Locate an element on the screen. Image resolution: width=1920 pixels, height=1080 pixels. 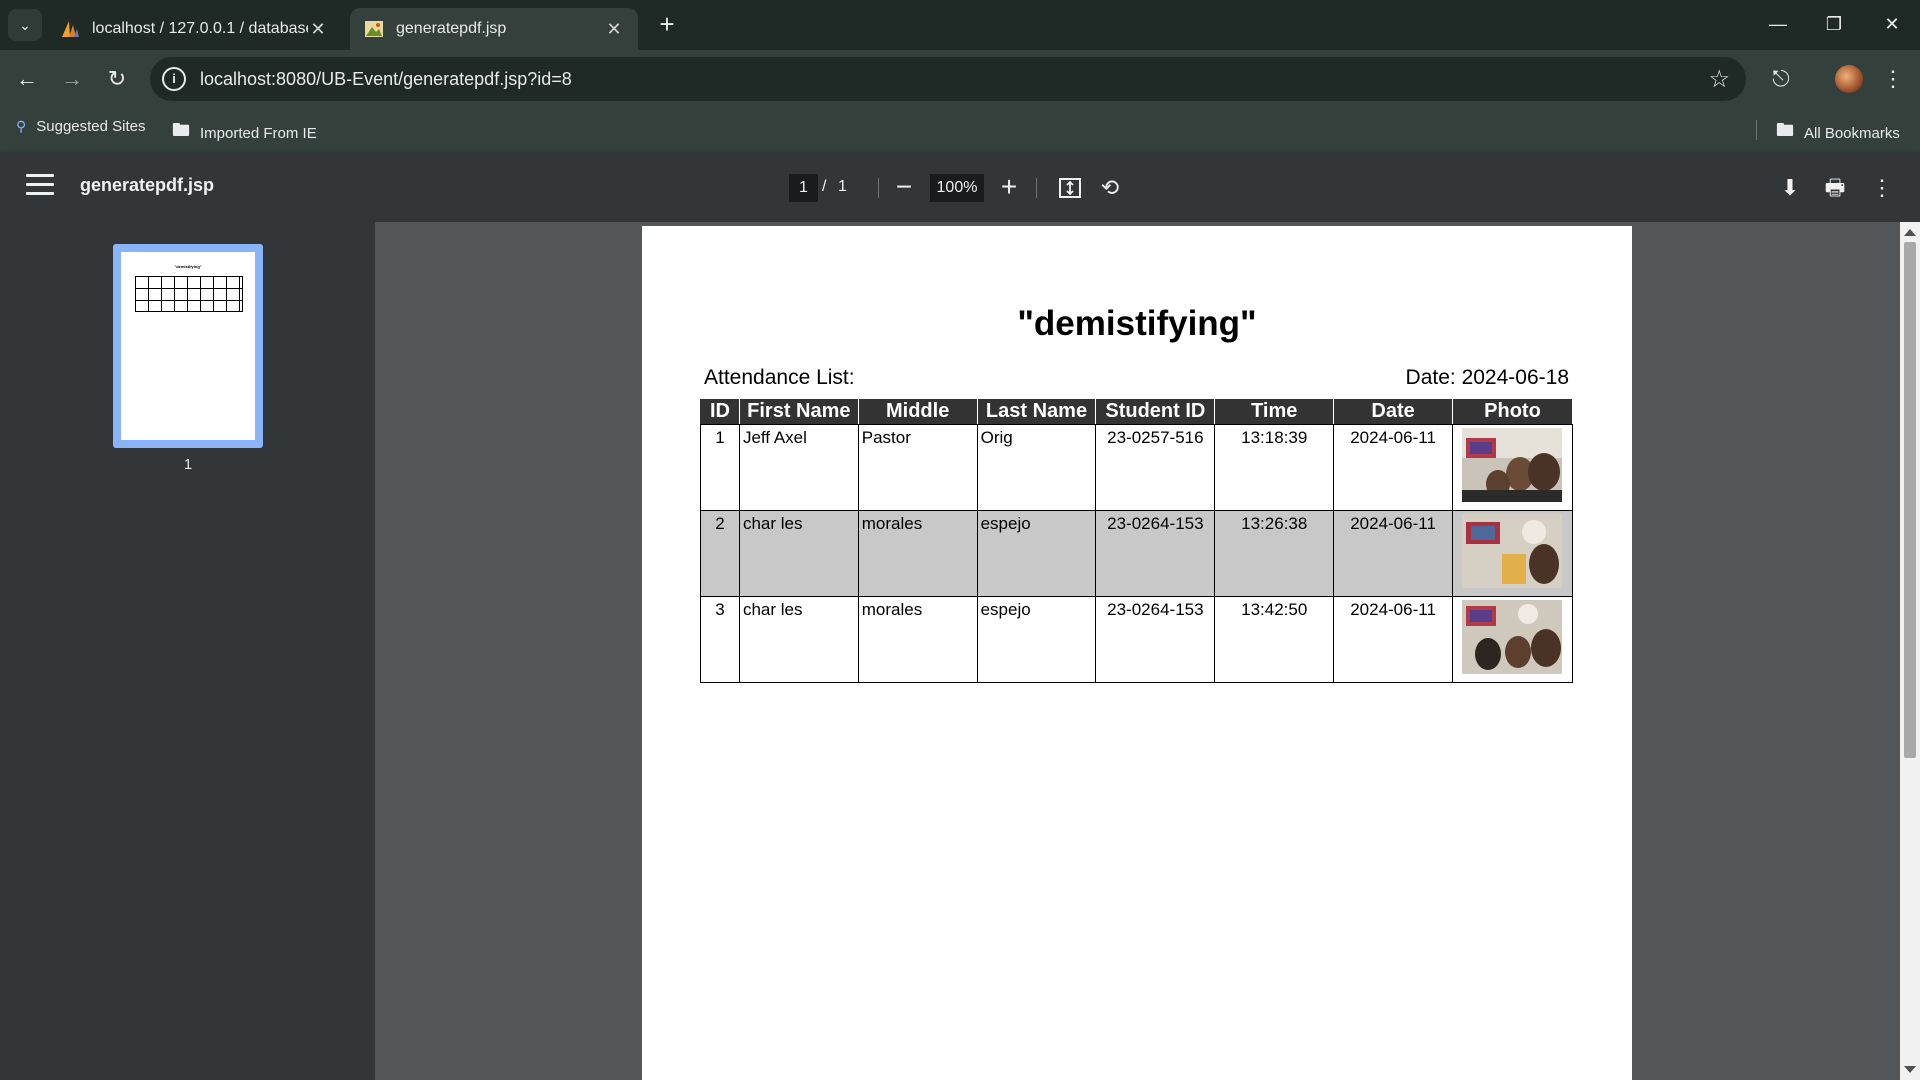
tab-phpmyadmin: localhost / 127.0.0.1 / database ✕ is located at coordinates (194, 29).